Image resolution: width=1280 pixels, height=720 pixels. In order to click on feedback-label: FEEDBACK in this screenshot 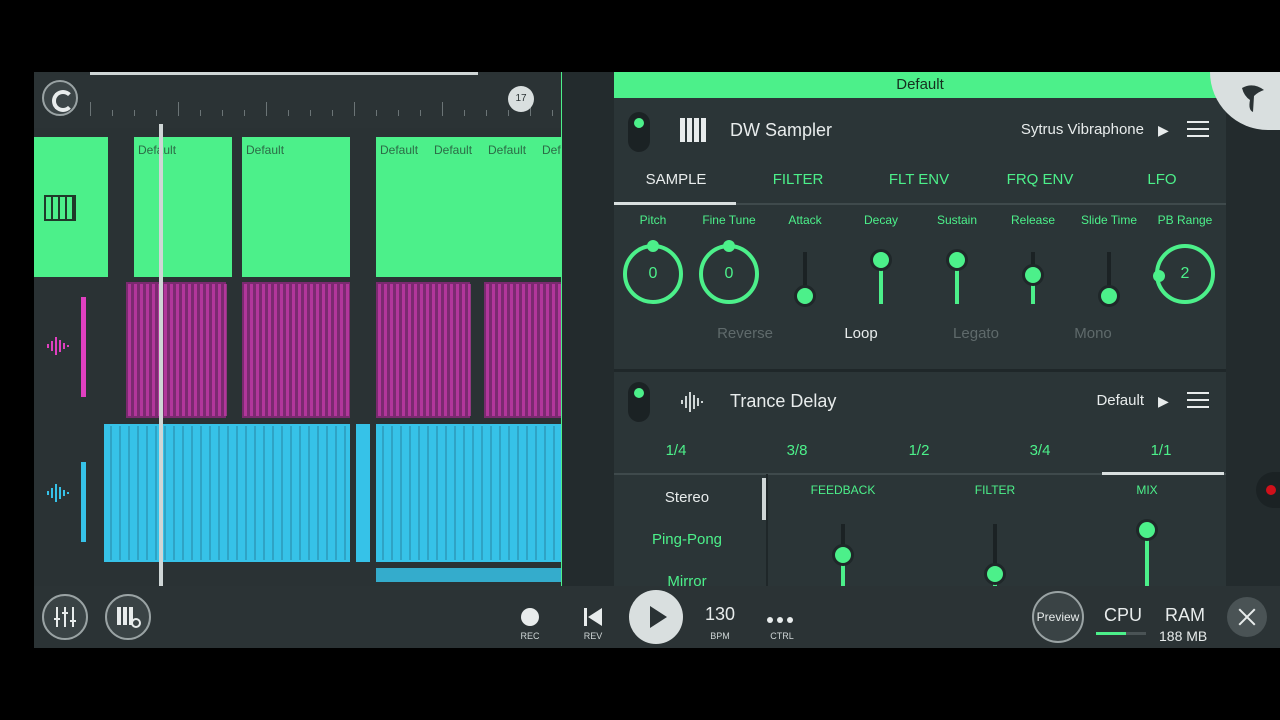, I will do `click(843, 490)`.